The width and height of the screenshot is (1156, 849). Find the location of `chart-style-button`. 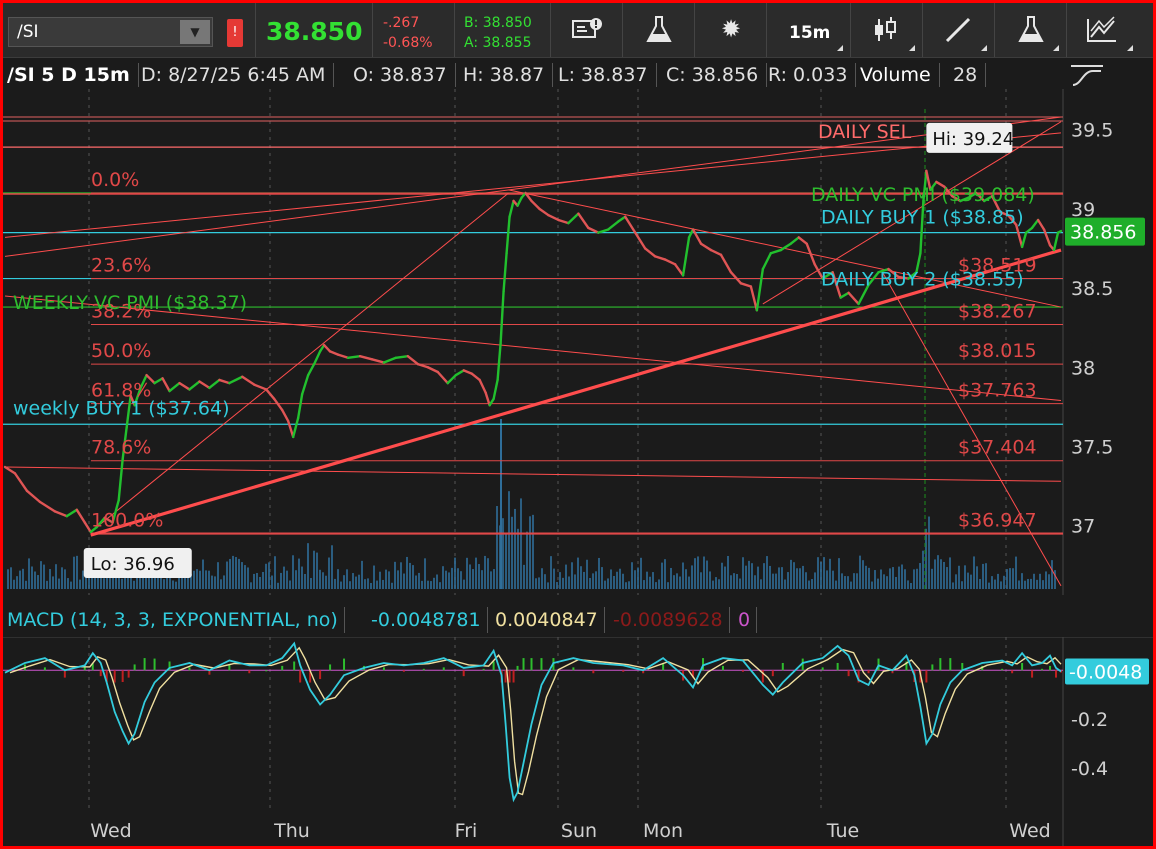

chart-style-button is located at coordinates (887, 30).